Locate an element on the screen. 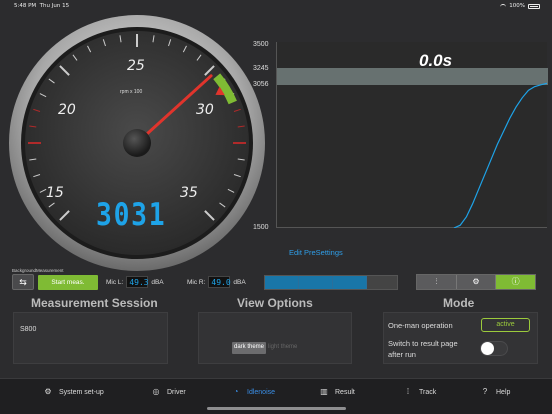 Image resolution: width=552 pixels, height=414 pixels. home-indicator is located at coordinates (276, 408).